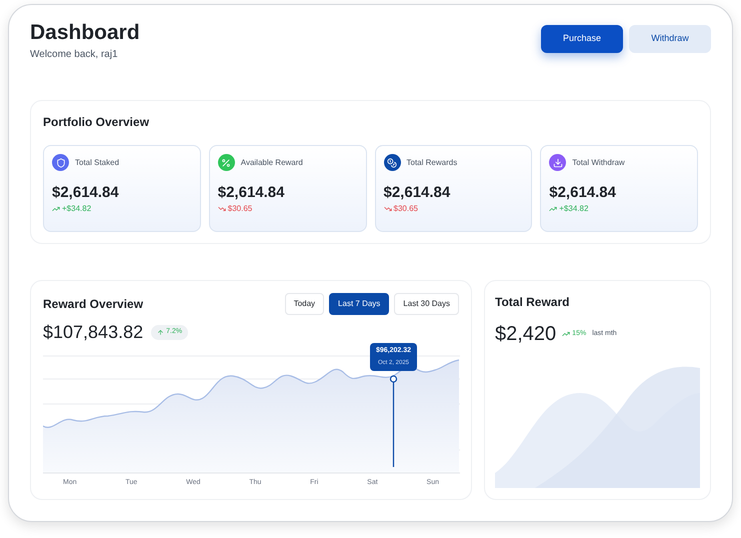 This screenshot has height=538, width=741. I want to click on range-tab: Today, so click(304, 304).